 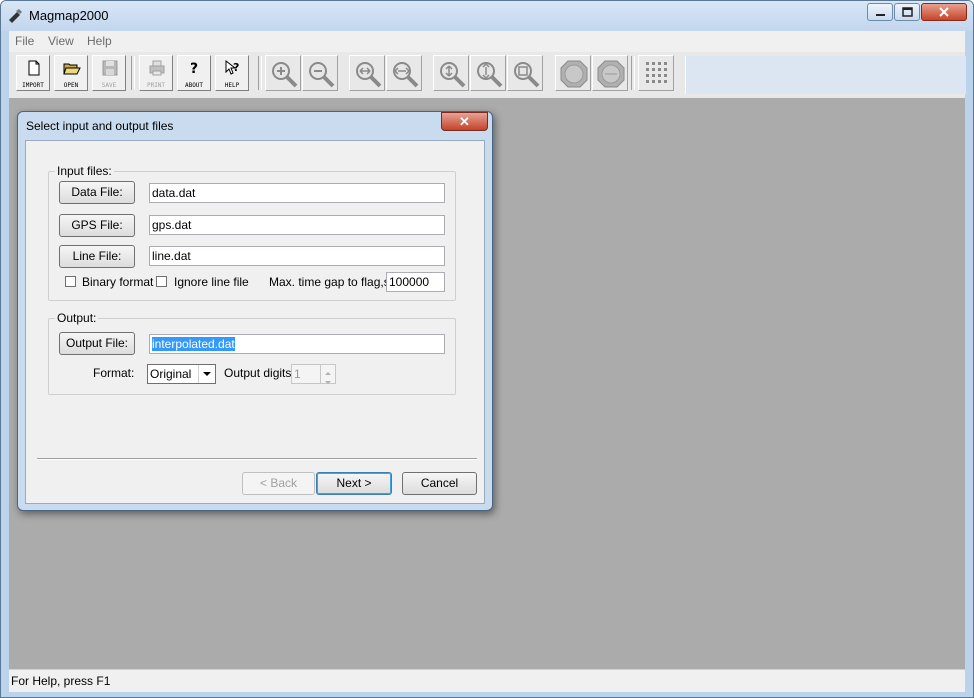 I want to click on print-label: PRINT, so click(x=156, y=85).